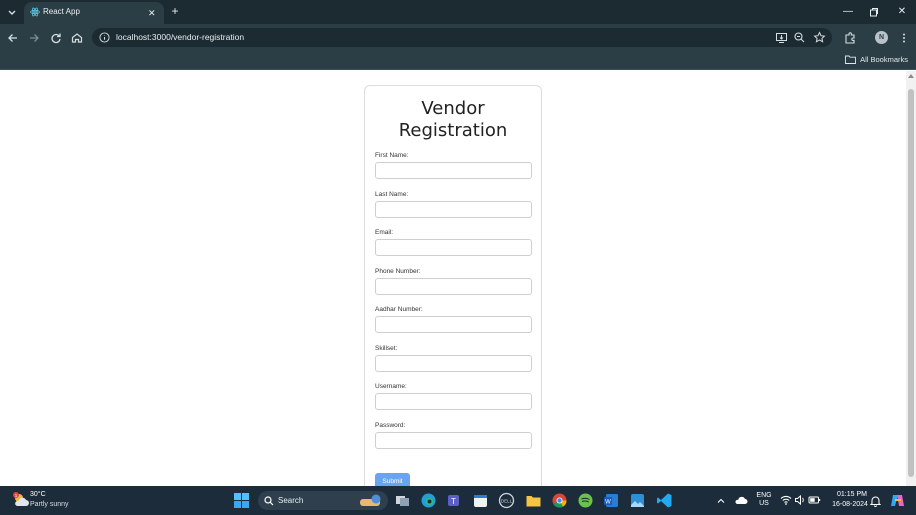 This screenshot has width=916, height=515. What do you see at coordinates (799, 37) in the screenshot?
I see `zoom-icon` at bounding box center [799, 37].